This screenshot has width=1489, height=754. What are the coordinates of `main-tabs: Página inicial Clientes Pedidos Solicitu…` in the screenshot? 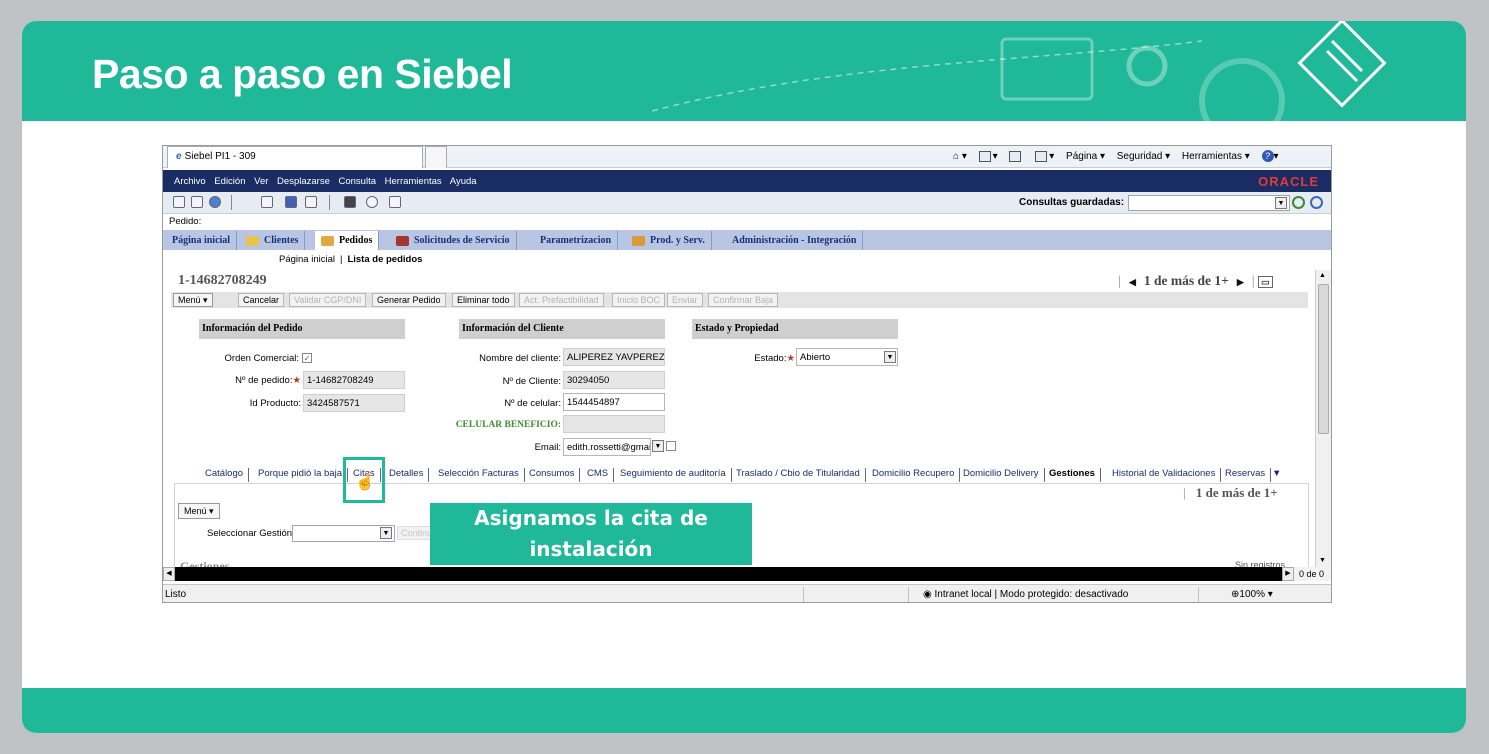 It's located at (747, 240).